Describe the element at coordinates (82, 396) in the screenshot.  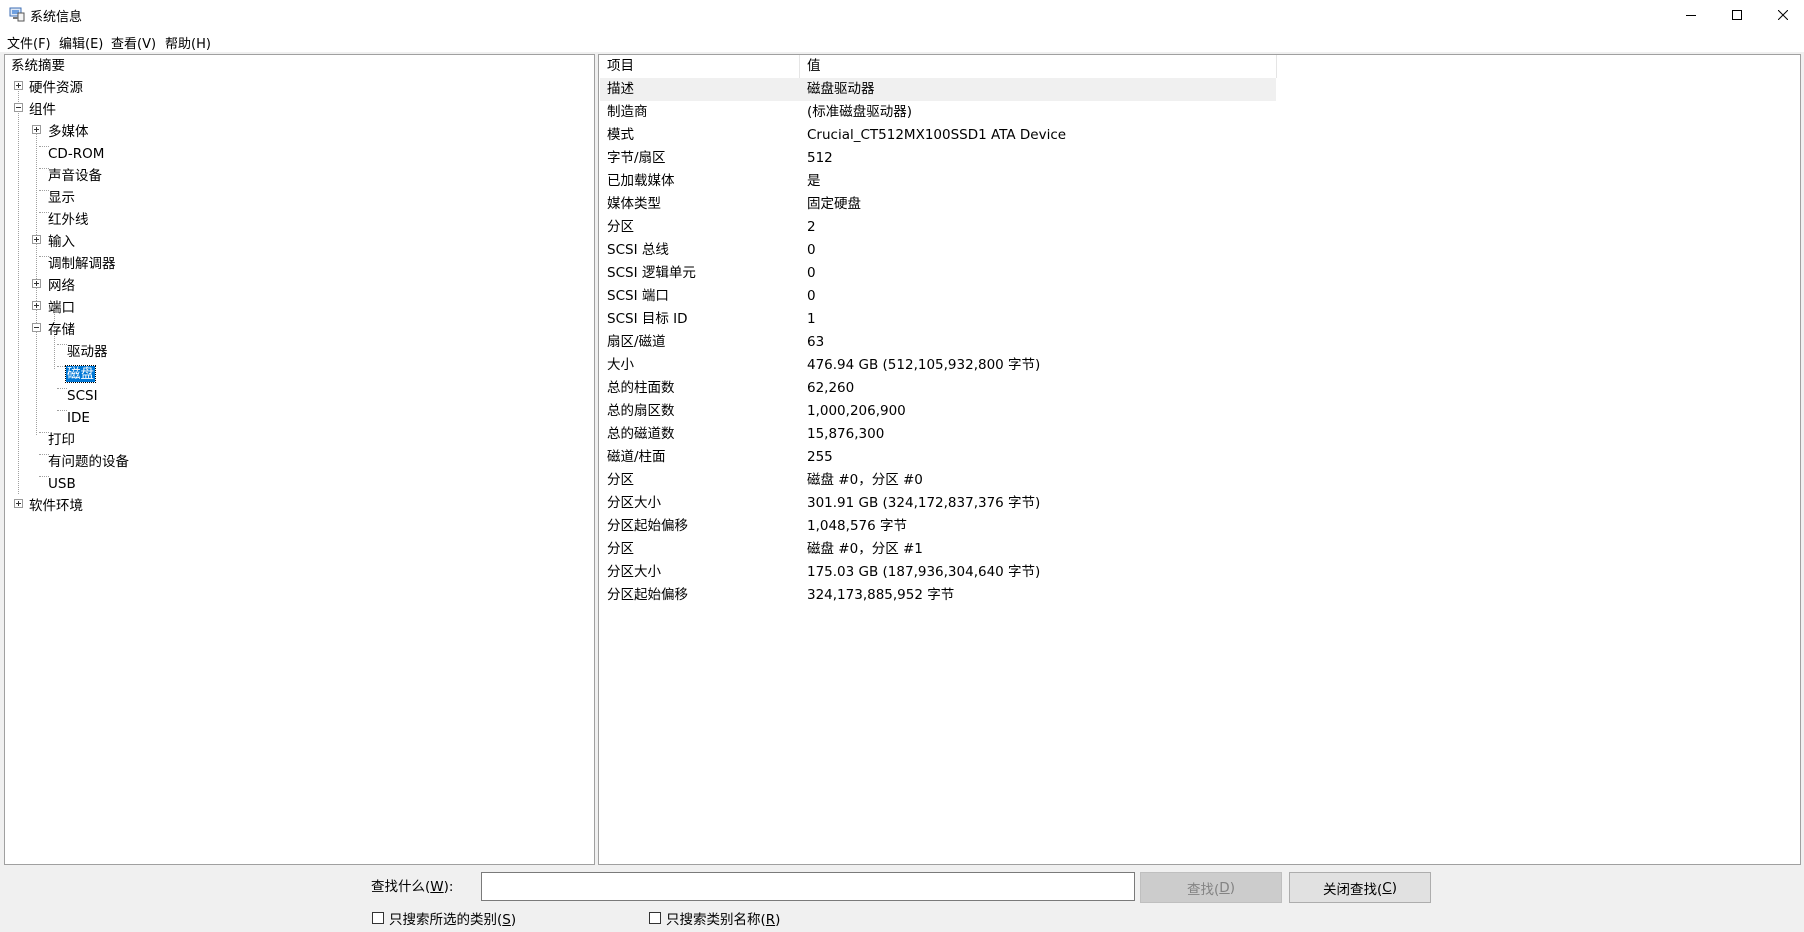
I see `tree-item-scsi: SCSI` at that location.